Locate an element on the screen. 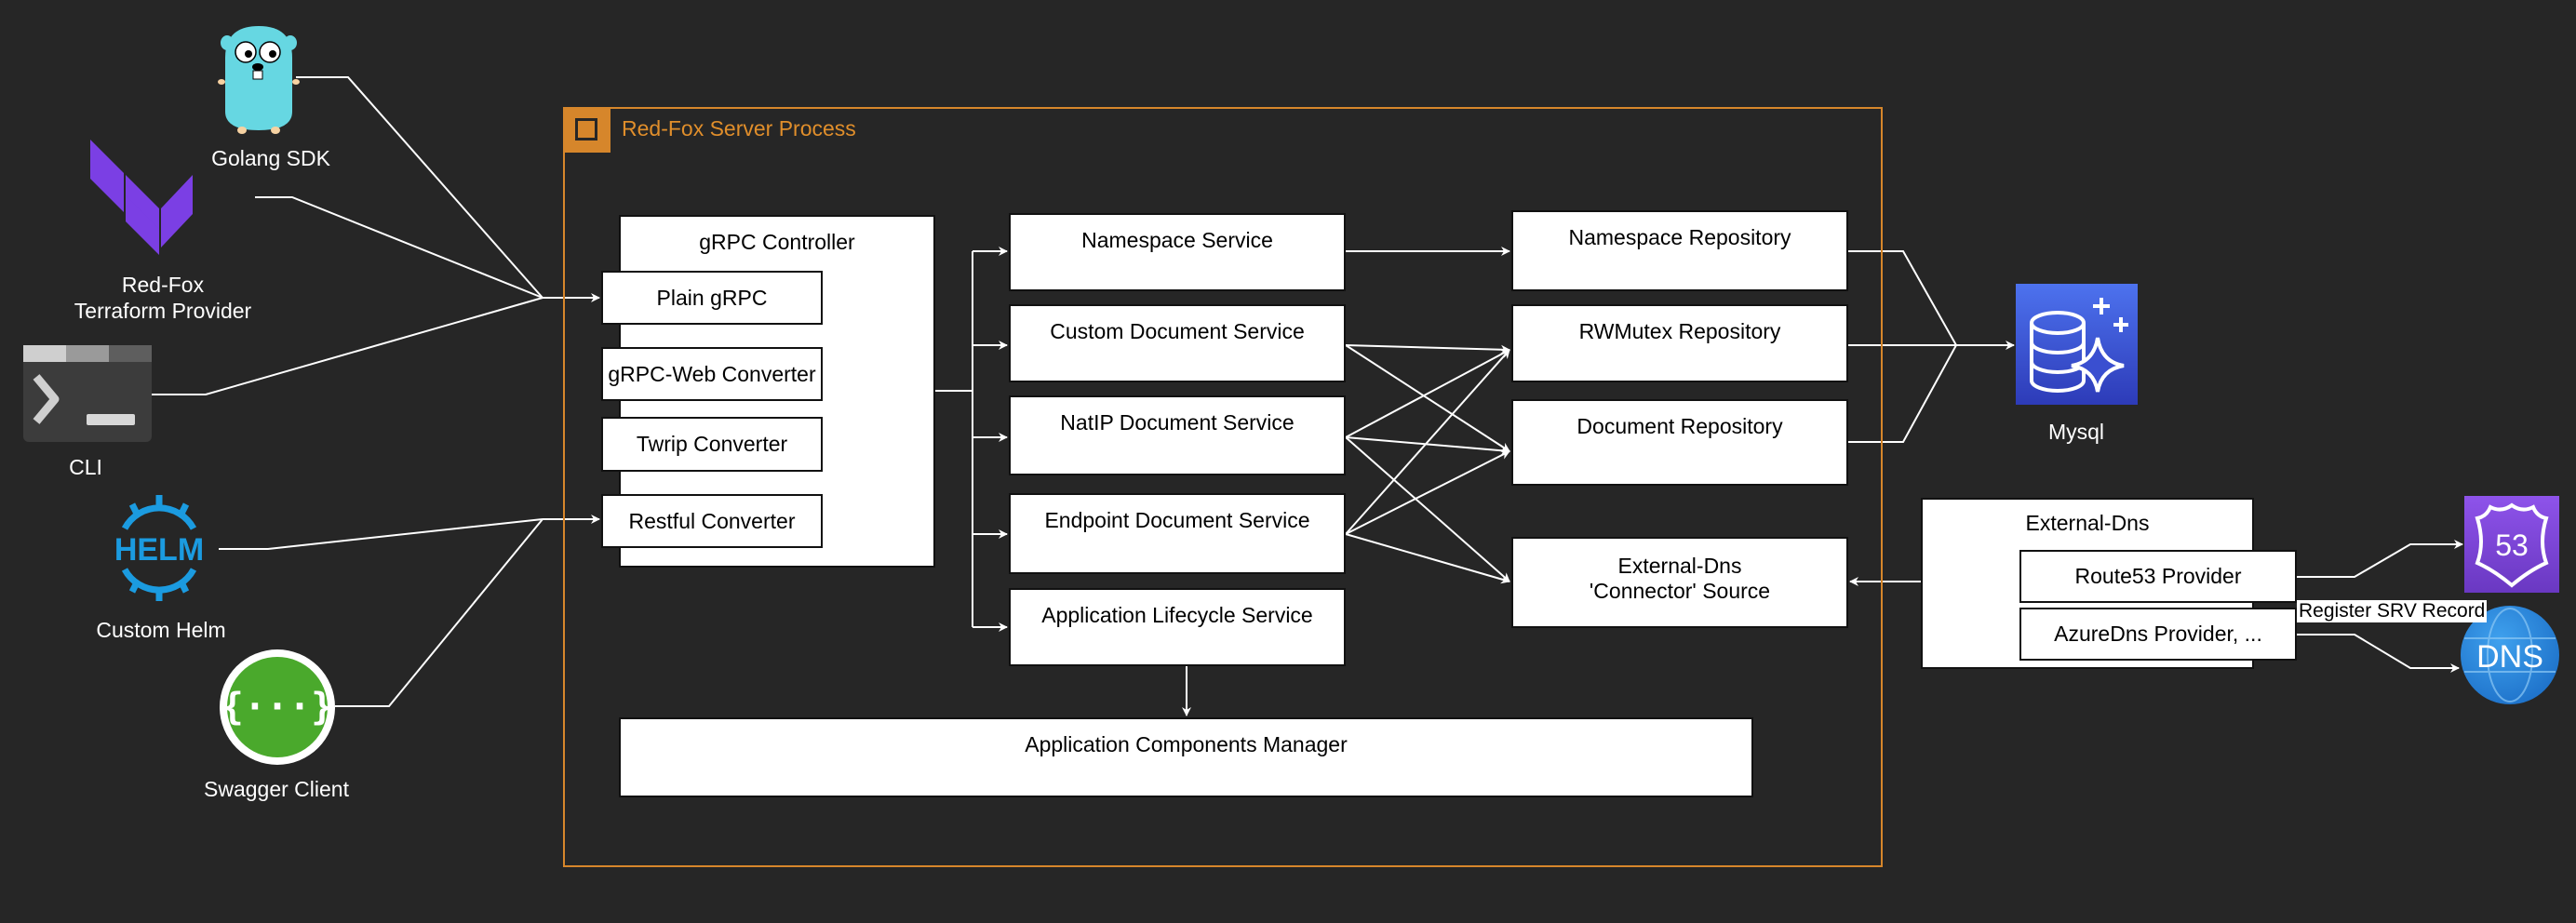 The height and width of the screenshot is (923, 2576). swagger-icon: {···} is located at coordinates (277, 707).